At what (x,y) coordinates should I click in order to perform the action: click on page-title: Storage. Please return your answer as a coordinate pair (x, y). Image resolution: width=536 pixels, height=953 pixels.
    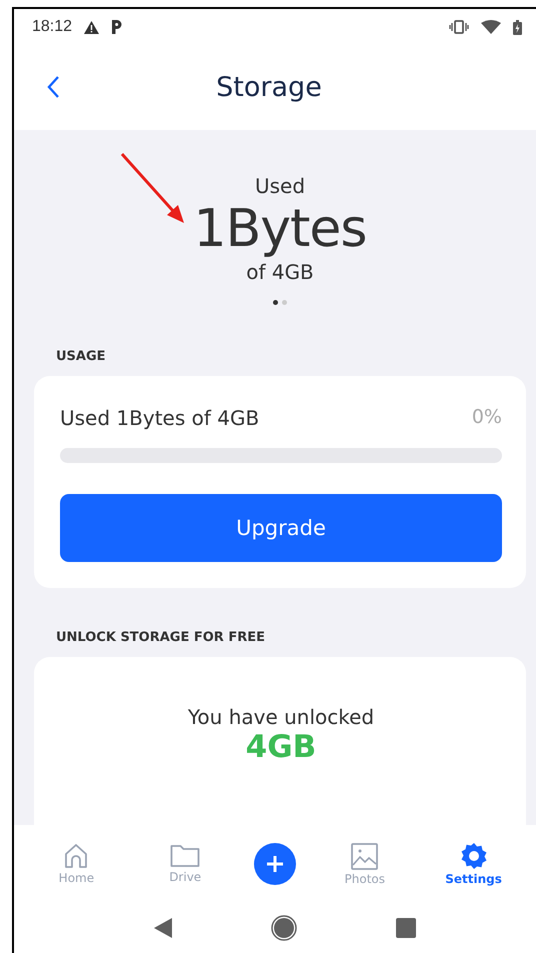
    Looking at the image, I should click on (269, 87).